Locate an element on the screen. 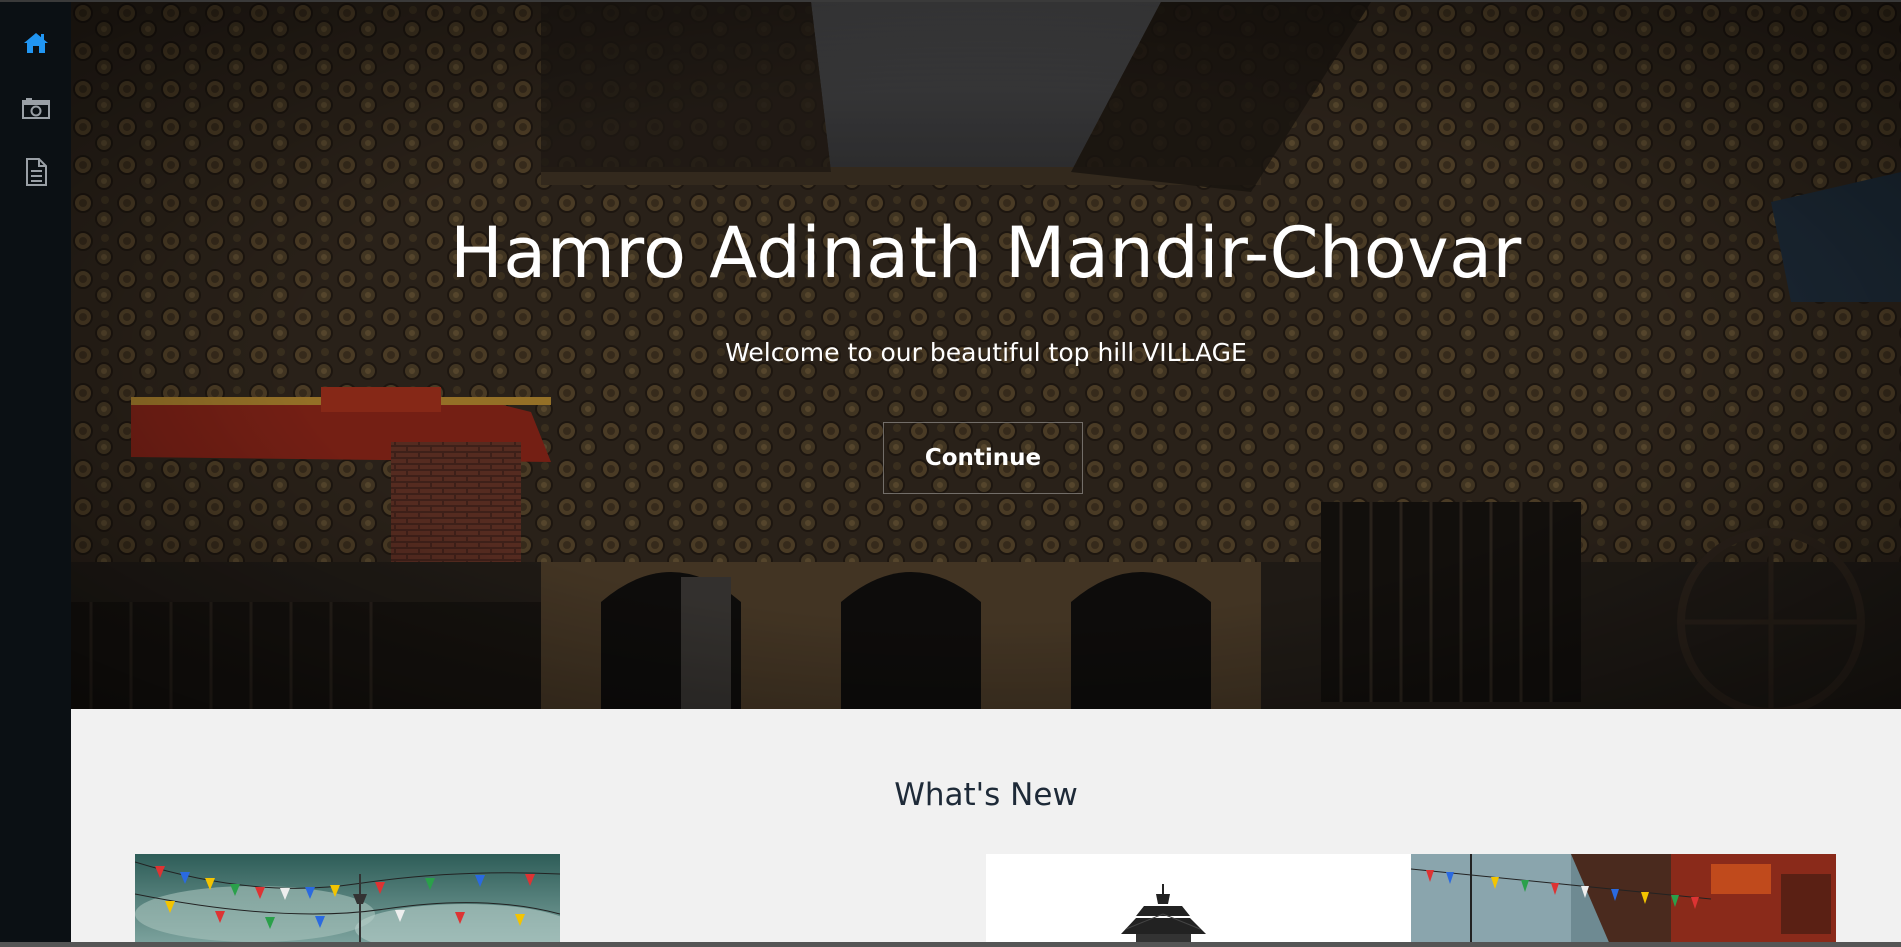 This screenshot has height=947, width=1901. document-icon is located at coordinates (36, 172).